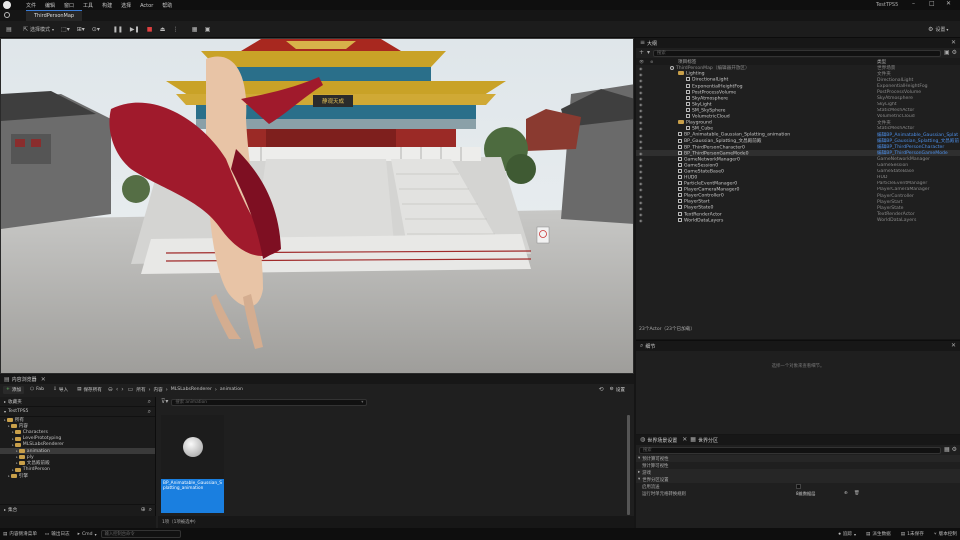  I want to click on filter-menu-icon: ▣, so click(947, 53).